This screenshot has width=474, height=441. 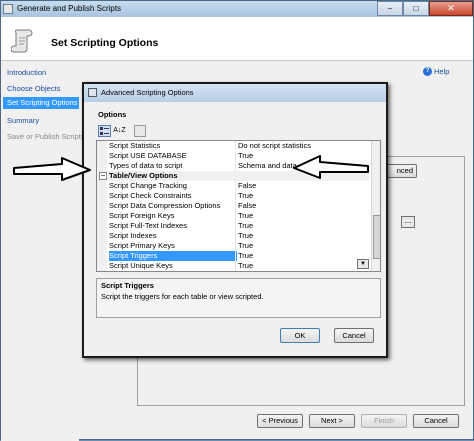 I want to click on annotation-arrows, so click(x=191, y=168).